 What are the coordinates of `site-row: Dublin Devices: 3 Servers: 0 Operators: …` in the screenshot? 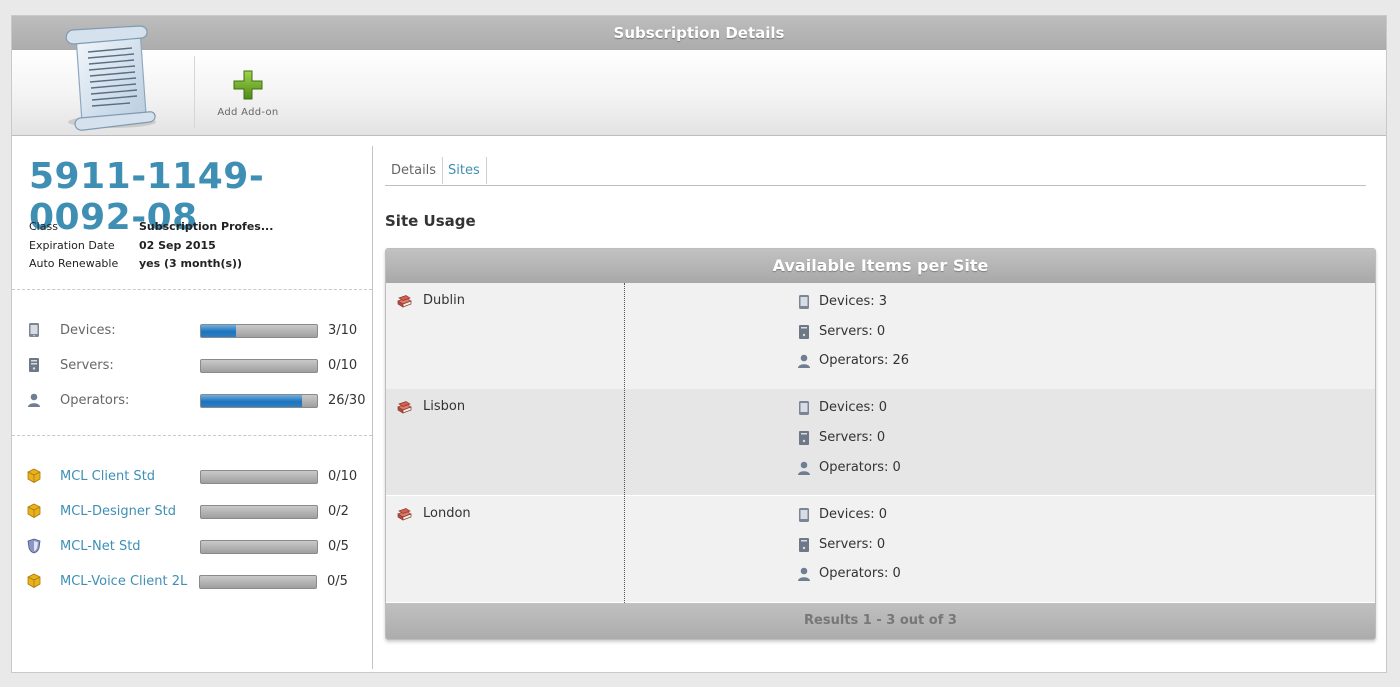 It's located at (880, 336).